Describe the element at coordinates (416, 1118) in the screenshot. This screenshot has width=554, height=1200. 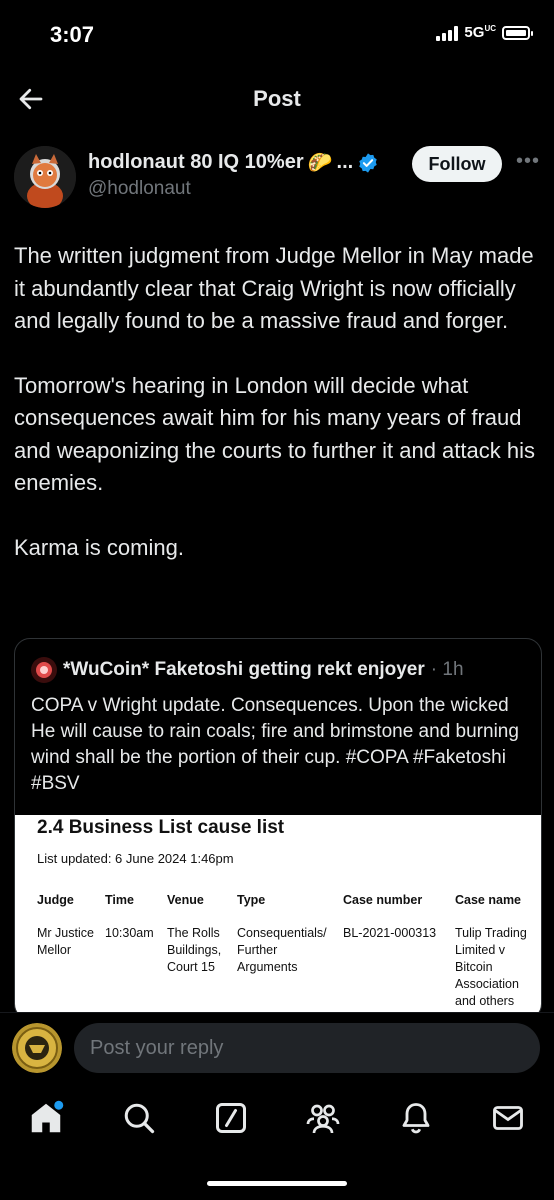
I see `notifications-icon` at that location.